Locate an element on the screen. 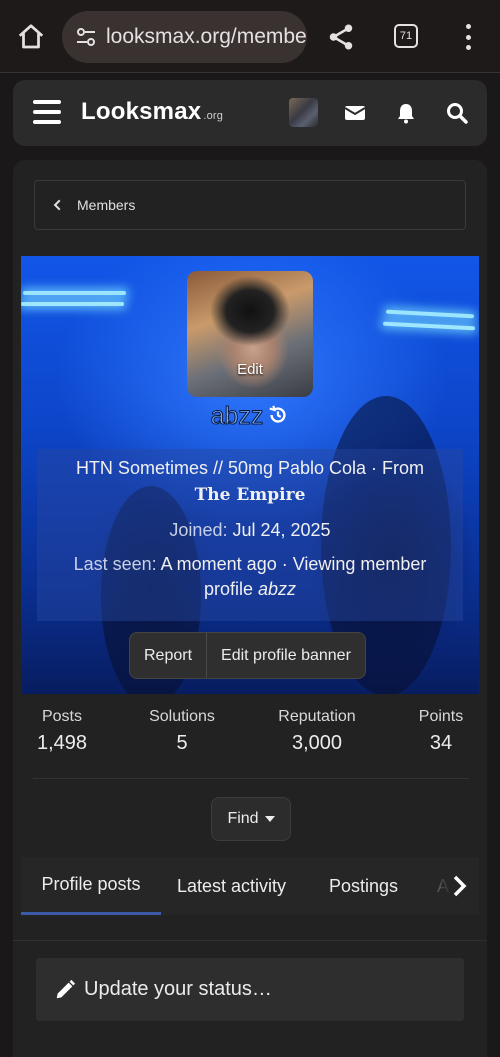 The width and height of the screenshot is (500, 1057). profile-avatar: Edit is located at coordinates (250, 334).